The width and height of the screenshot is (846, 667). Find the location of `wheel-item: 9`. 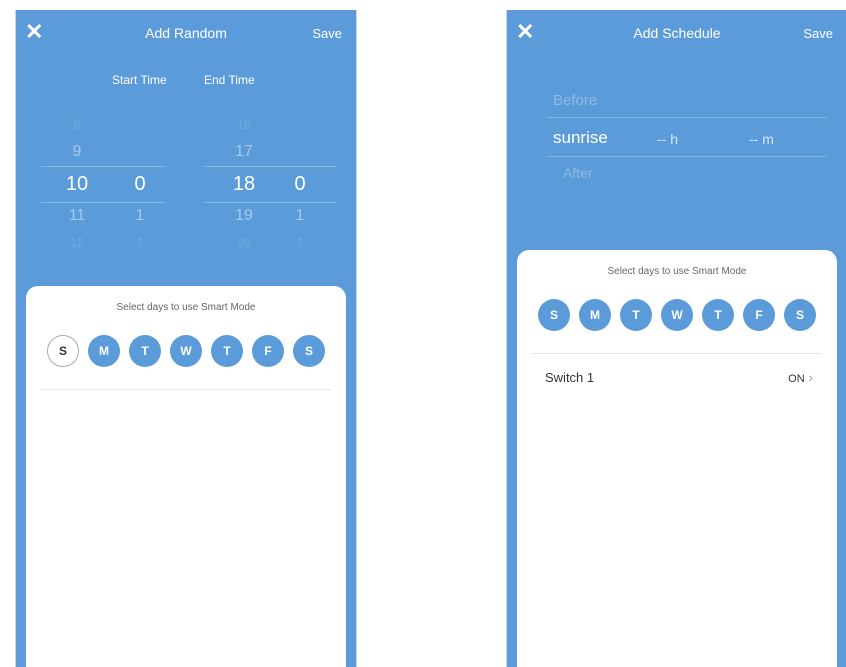

wheel-item: 9 is located at coordinates (77, 151).